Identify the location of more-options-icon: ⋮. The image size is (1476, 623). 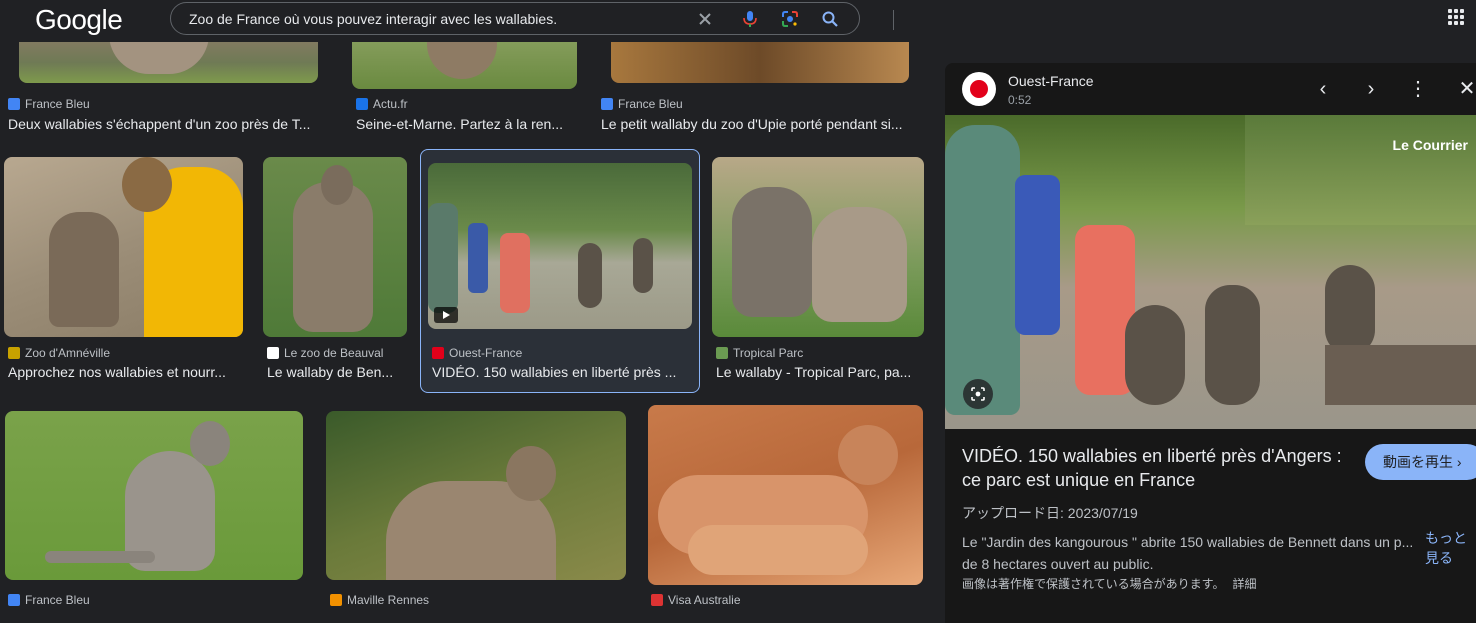
(1418, 89).